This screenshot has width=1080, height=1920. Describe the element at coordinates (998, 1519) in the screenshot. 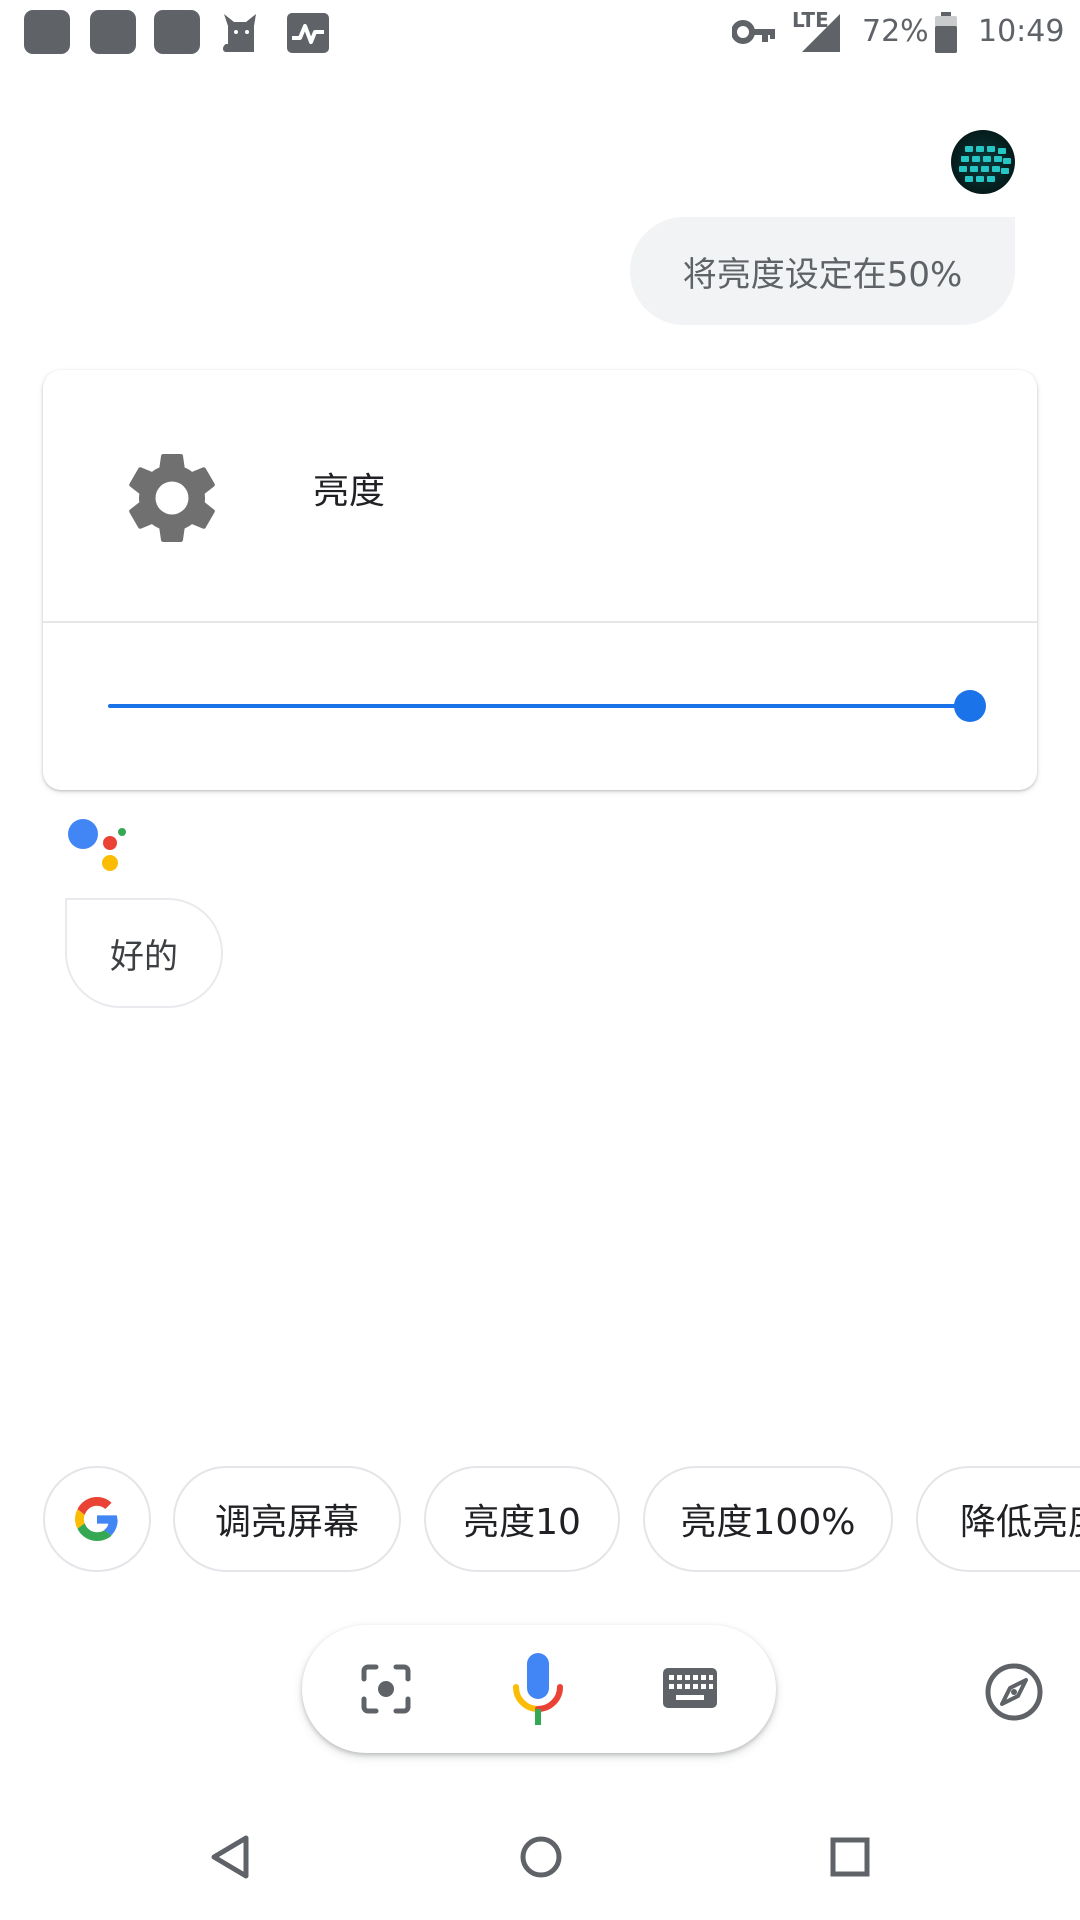

I see `suggestion-chip: 降低亮度` at that location.